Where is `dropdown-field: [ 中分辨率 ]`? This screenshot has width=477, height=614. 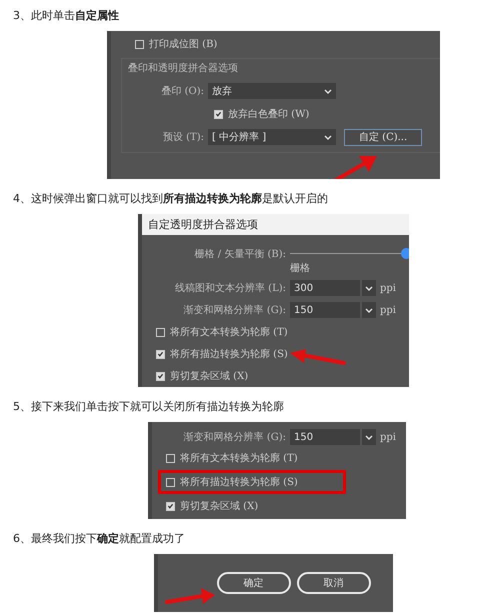 dropdown-field: [ 中分辨率 ] is located at coordinates (272, 137).